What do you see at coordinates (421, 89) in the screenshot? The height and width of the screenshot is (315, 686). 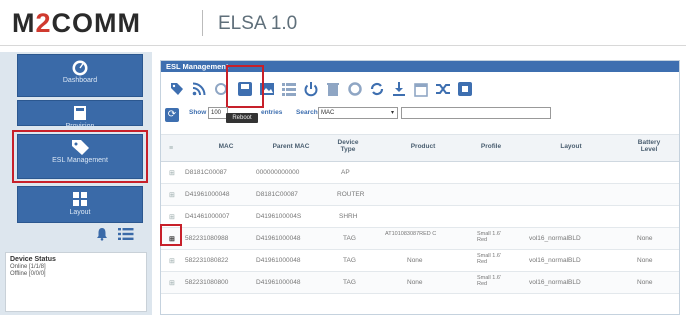 I see `calendar-icon` at bounding box center [421, 89].